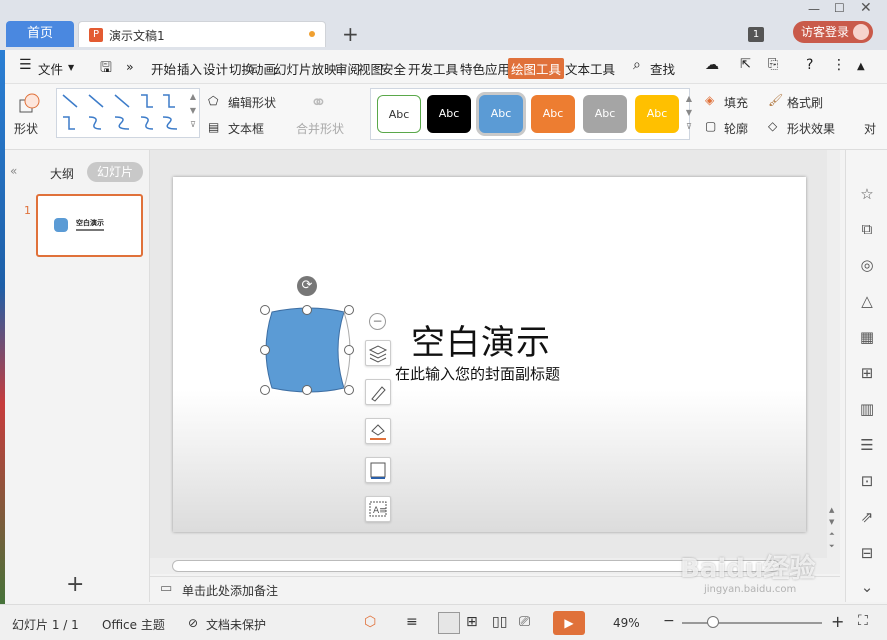 The height and width of the screenshot is (640, 887). I want to click on shape-icon, so click(29, 103).